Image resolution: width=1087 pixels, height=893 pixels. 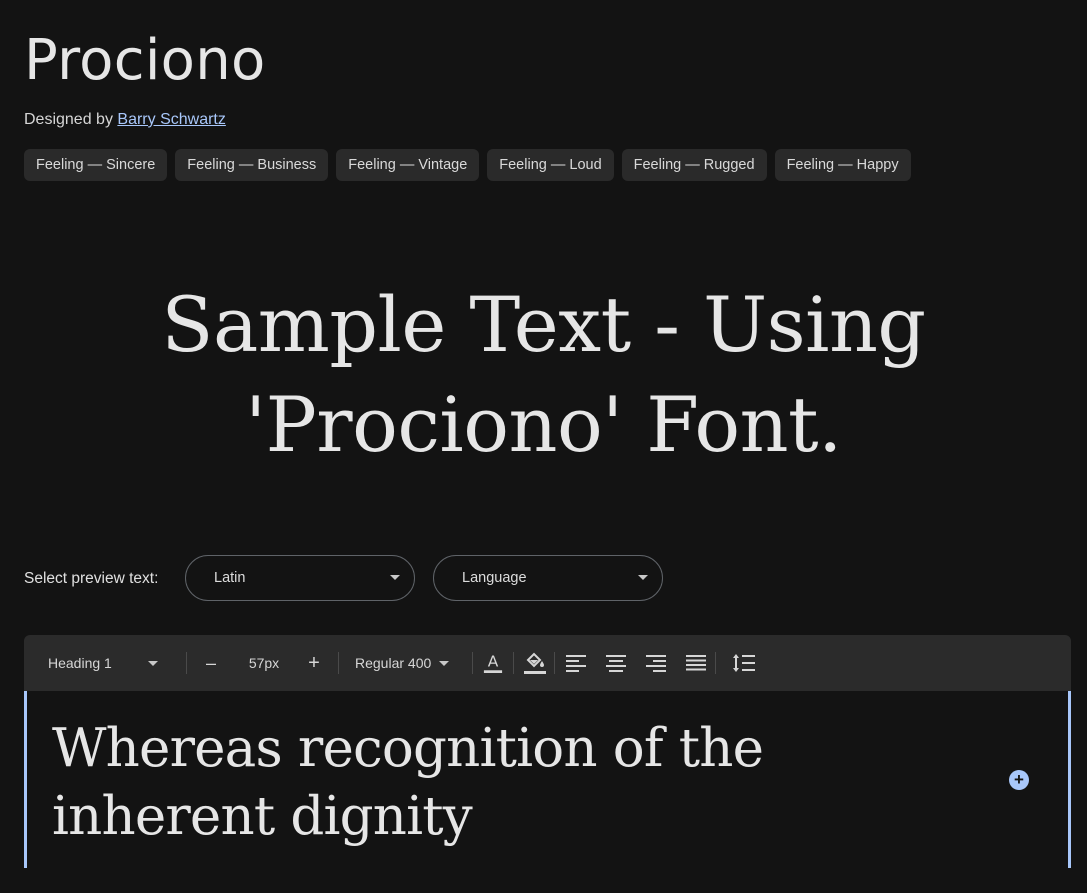 I want to click on align-center-icon, so click(x=616, y=663).